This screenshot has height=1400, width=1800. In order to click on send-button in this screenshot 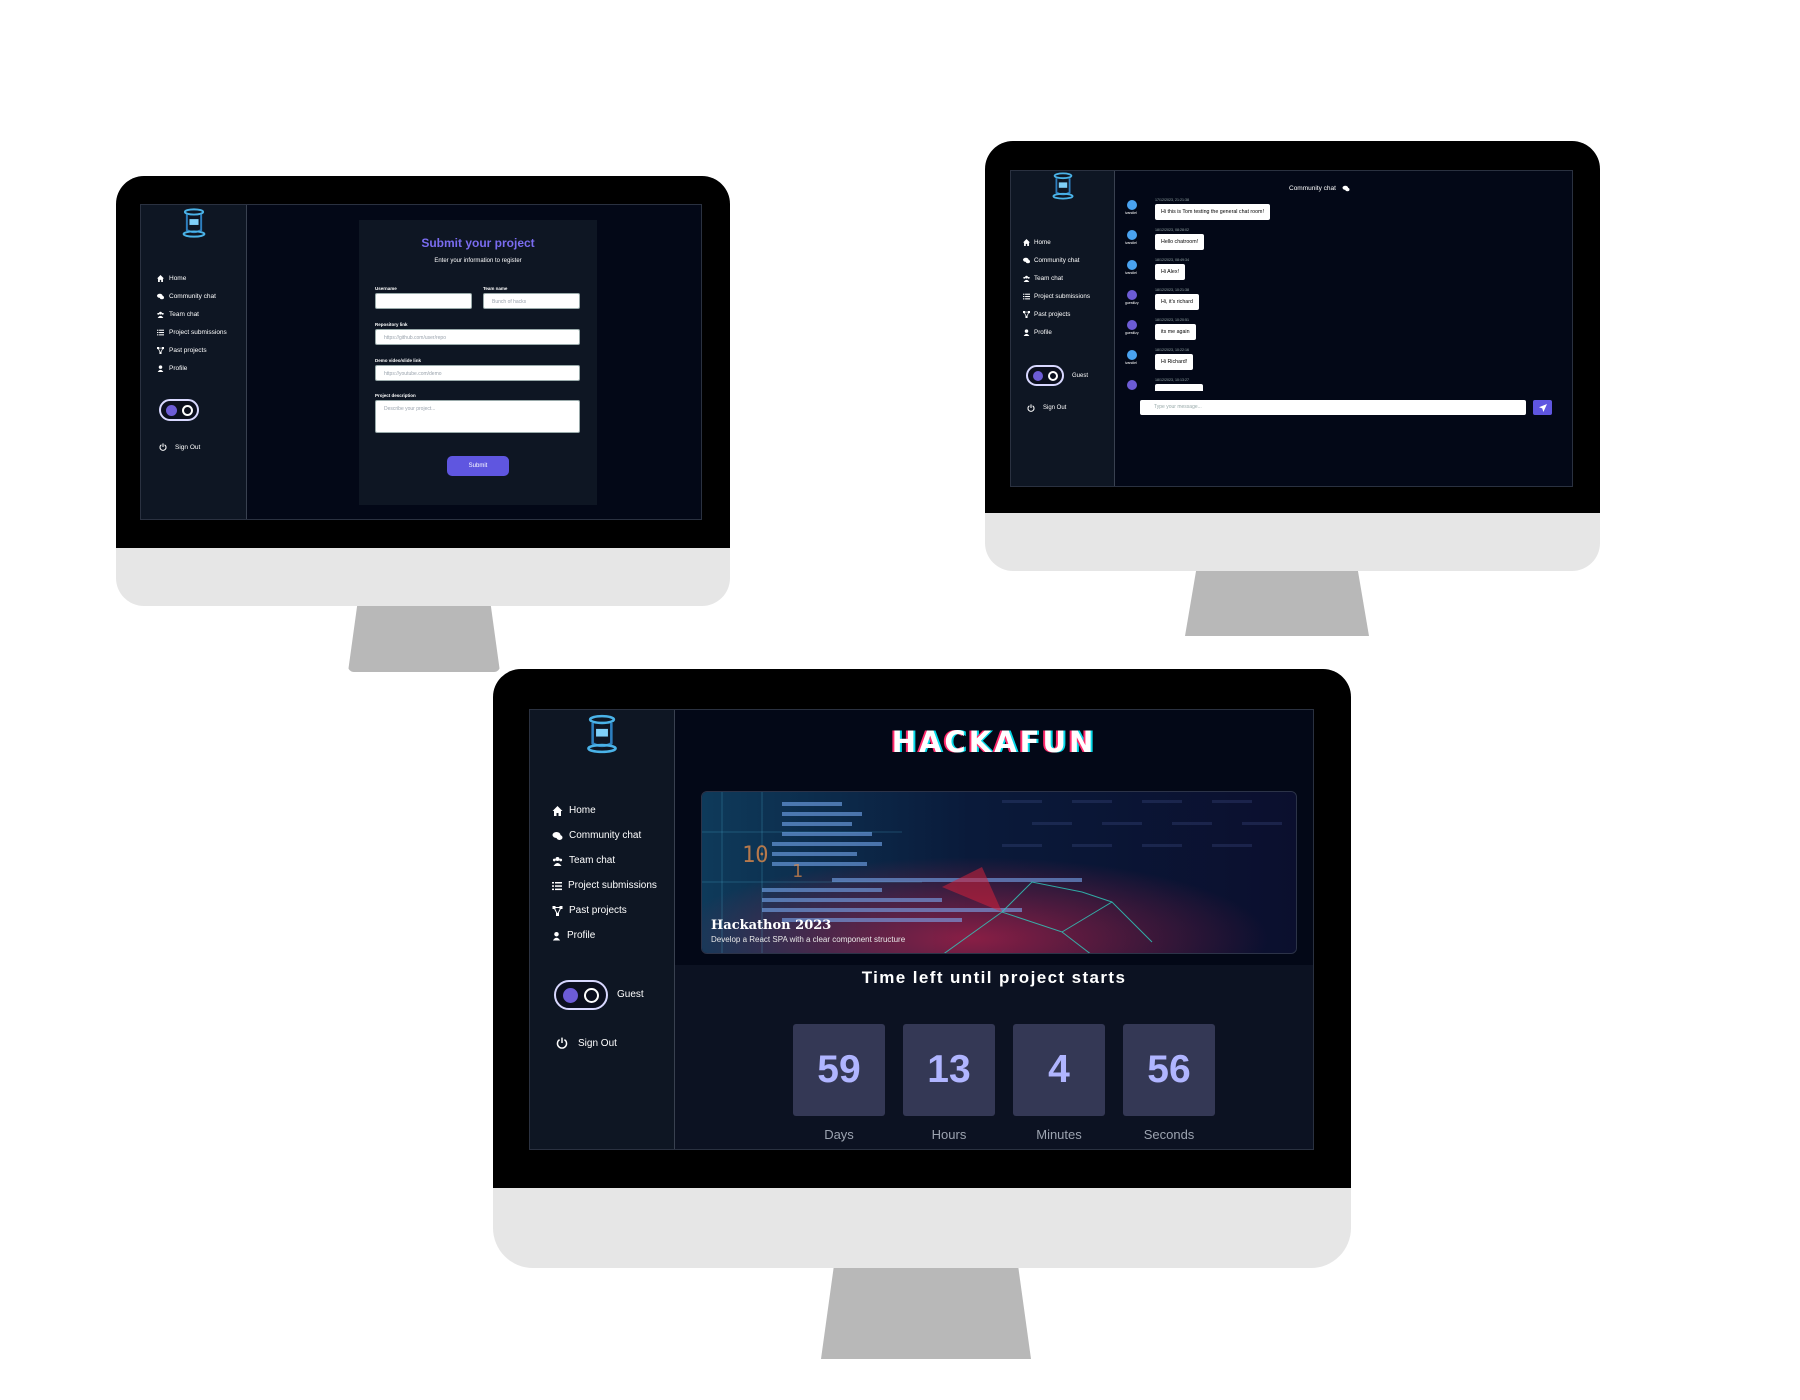, I will do `click(1542, 407)`.